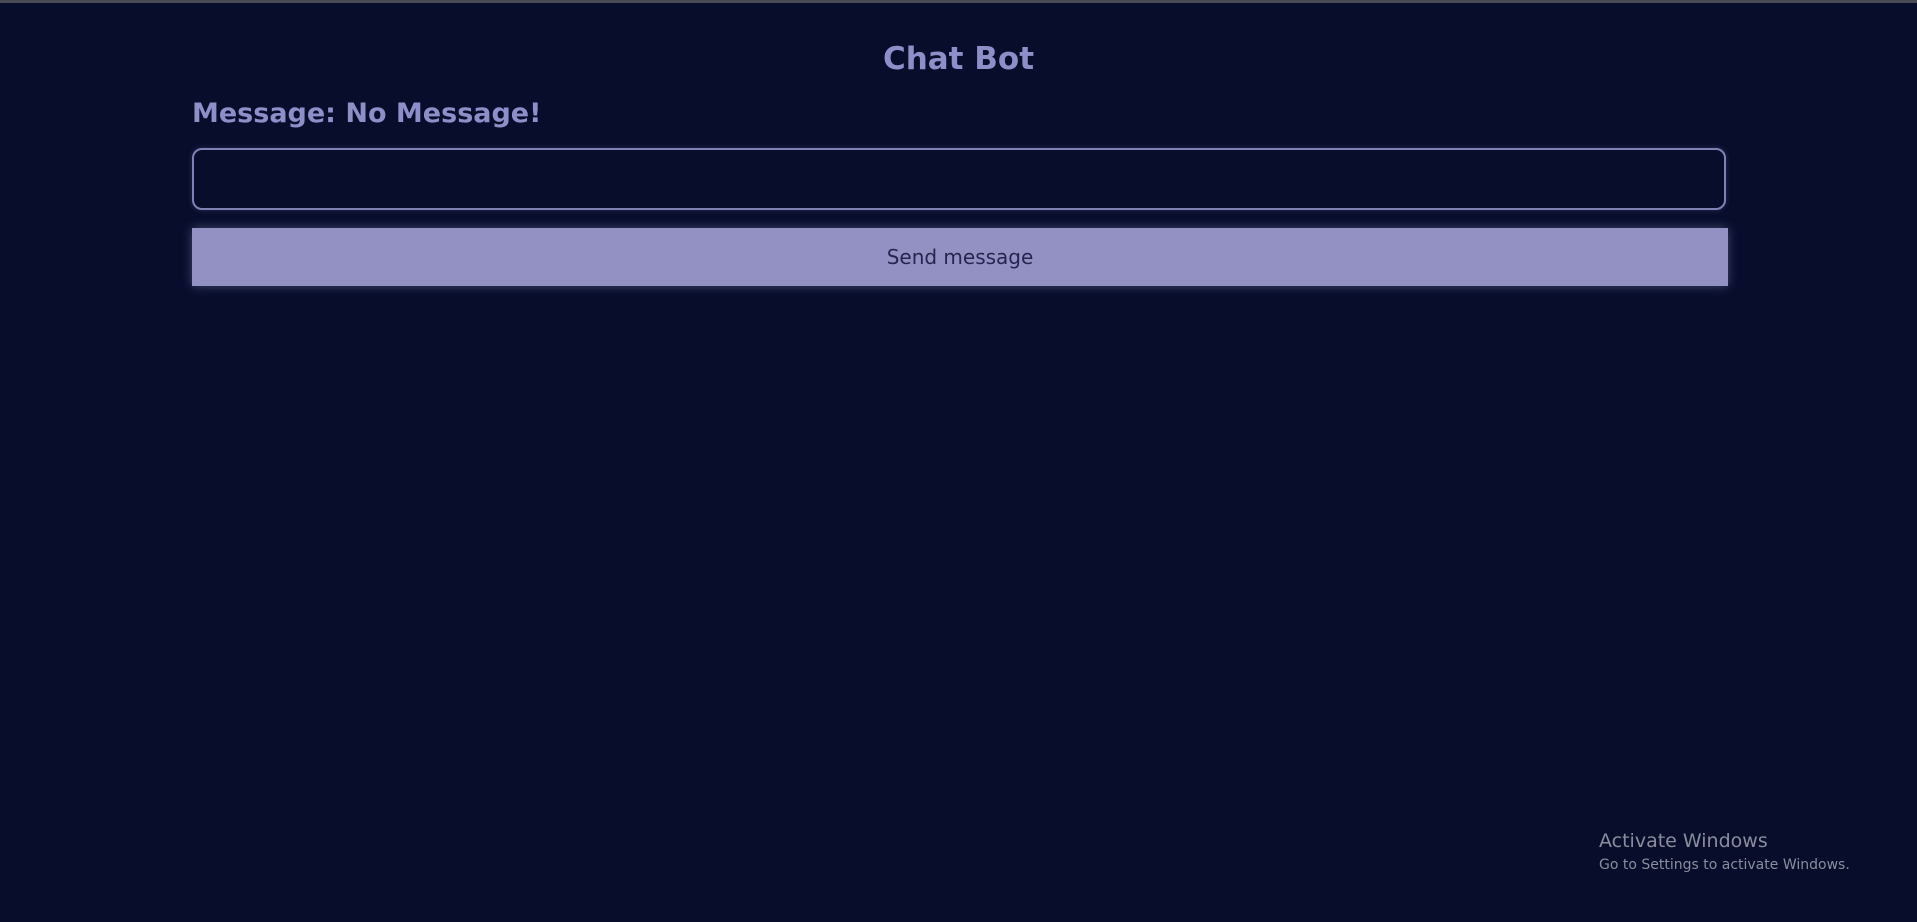  Describe the element at coordinates (1683, 841) in the screenshot. I see `watermark-title: Activate Windows` at that location.